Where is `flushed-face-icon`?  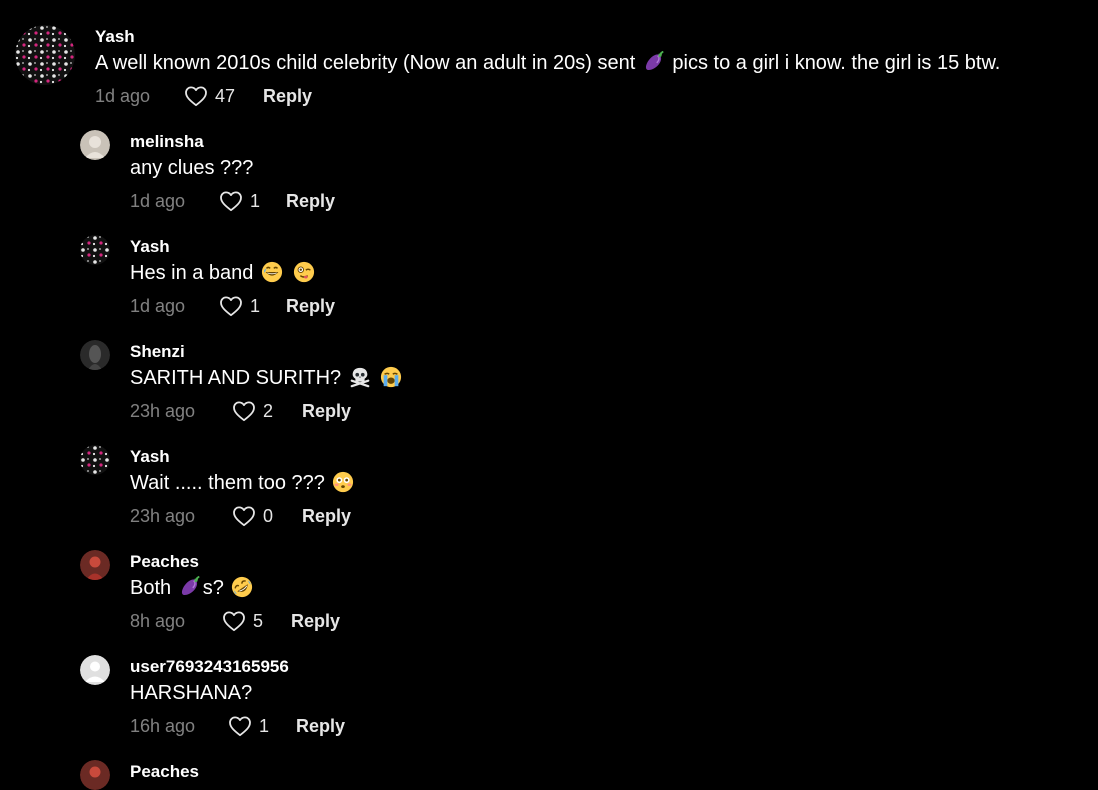 flushed-face-icon is located at coordinates (343, 482).